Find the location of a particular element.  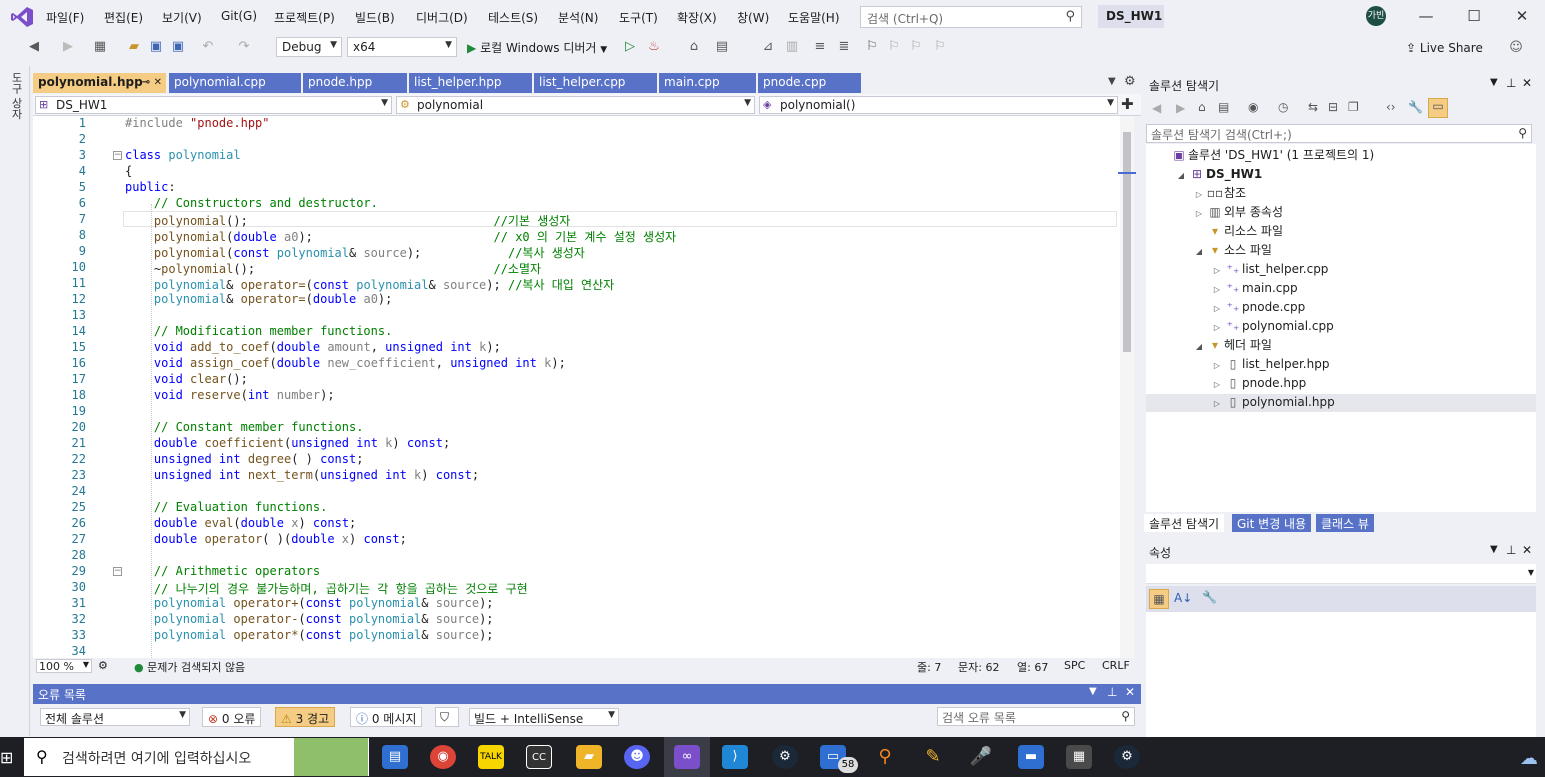

property-pages-icon: 🔧 is located at coordinates (1209, 597).